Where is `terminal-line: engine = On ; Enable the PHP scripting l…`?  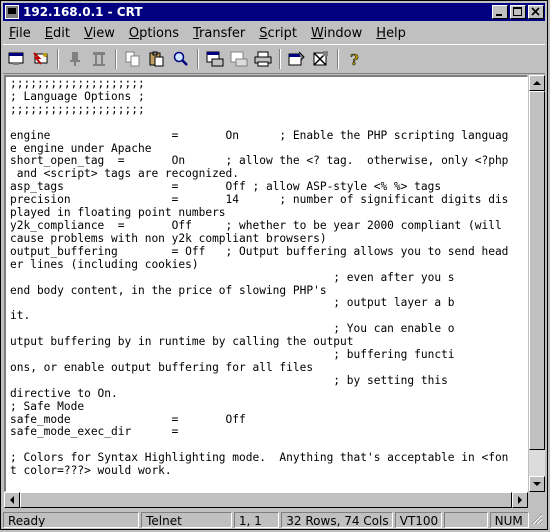
terminal-line: engine = On ; Enable the PHP scripting l… is located at coordinates (259, 135).